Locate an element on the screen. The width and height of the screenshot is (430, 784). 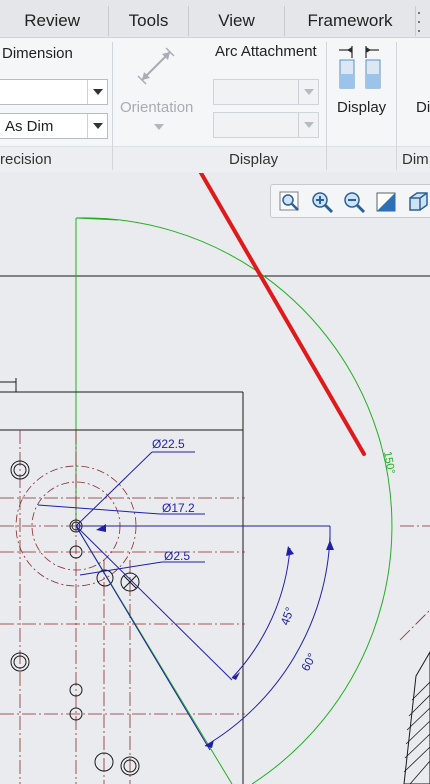
view-toolbar is located at coordinates (350, 201).